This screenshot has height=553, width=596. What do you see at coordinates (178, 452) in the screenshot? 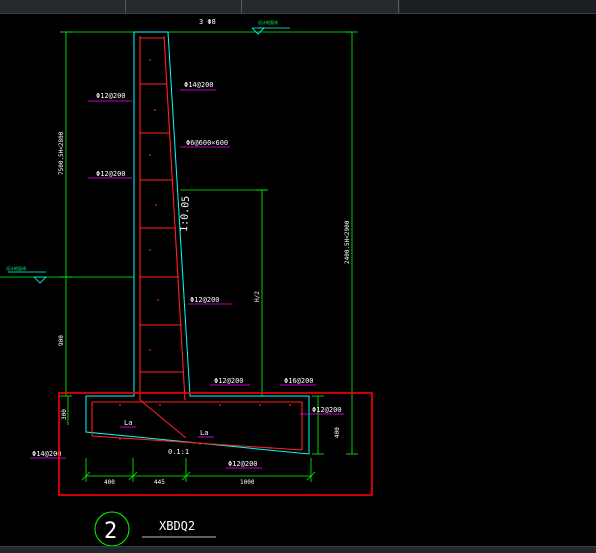
I see `slope-small-label: 0.1:1` at bounding box center [178, 452].